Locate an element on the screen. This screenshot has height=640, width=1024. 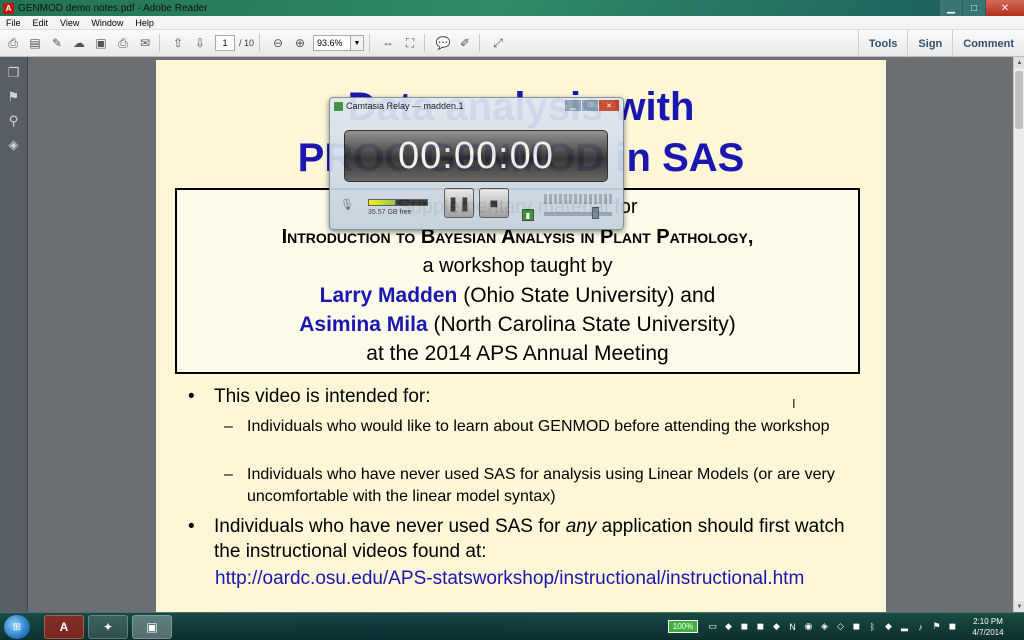
tray-flag-icon: ⚑ is located at coordinates (936, 626).